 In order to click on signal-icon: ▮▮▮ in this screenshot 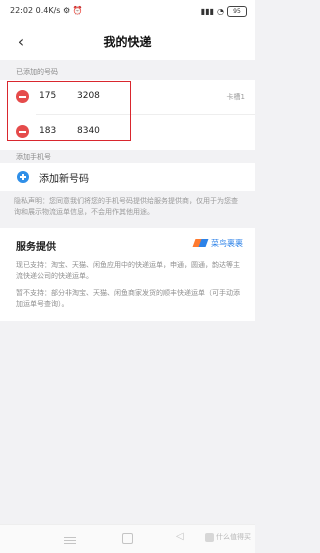, I will do `click(207, 11)`.